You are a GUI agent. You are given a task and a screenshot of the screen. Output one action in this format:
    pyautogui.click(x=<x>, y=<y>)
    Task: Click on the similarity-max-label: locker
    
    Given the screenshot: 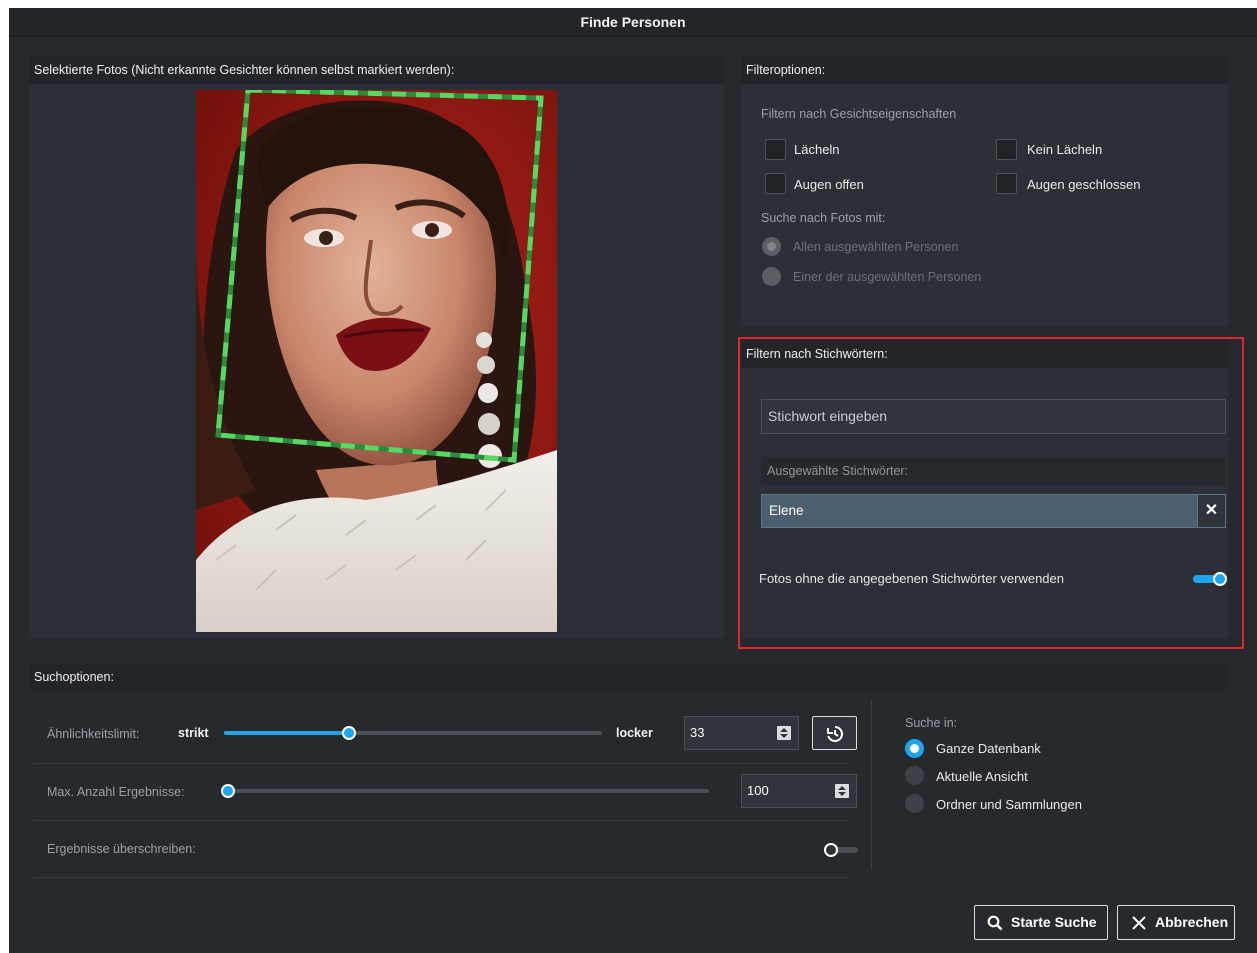 What is the action you would take?
    pyautogui.click(x=634, y=733)
    